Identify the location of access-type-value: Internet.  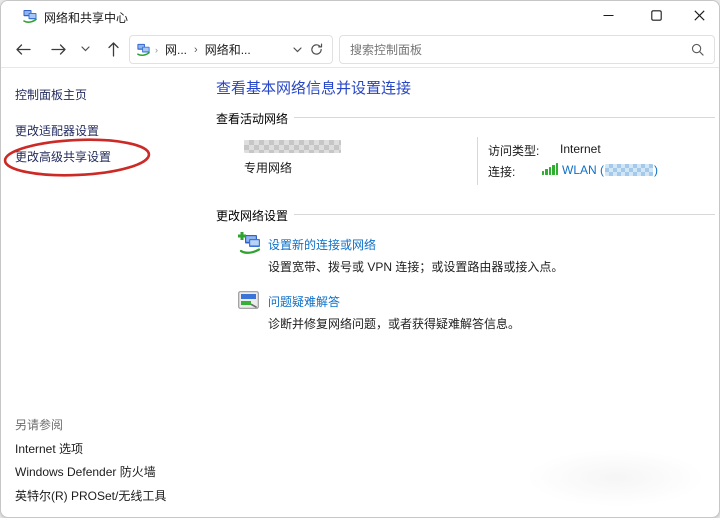
(580, 149).